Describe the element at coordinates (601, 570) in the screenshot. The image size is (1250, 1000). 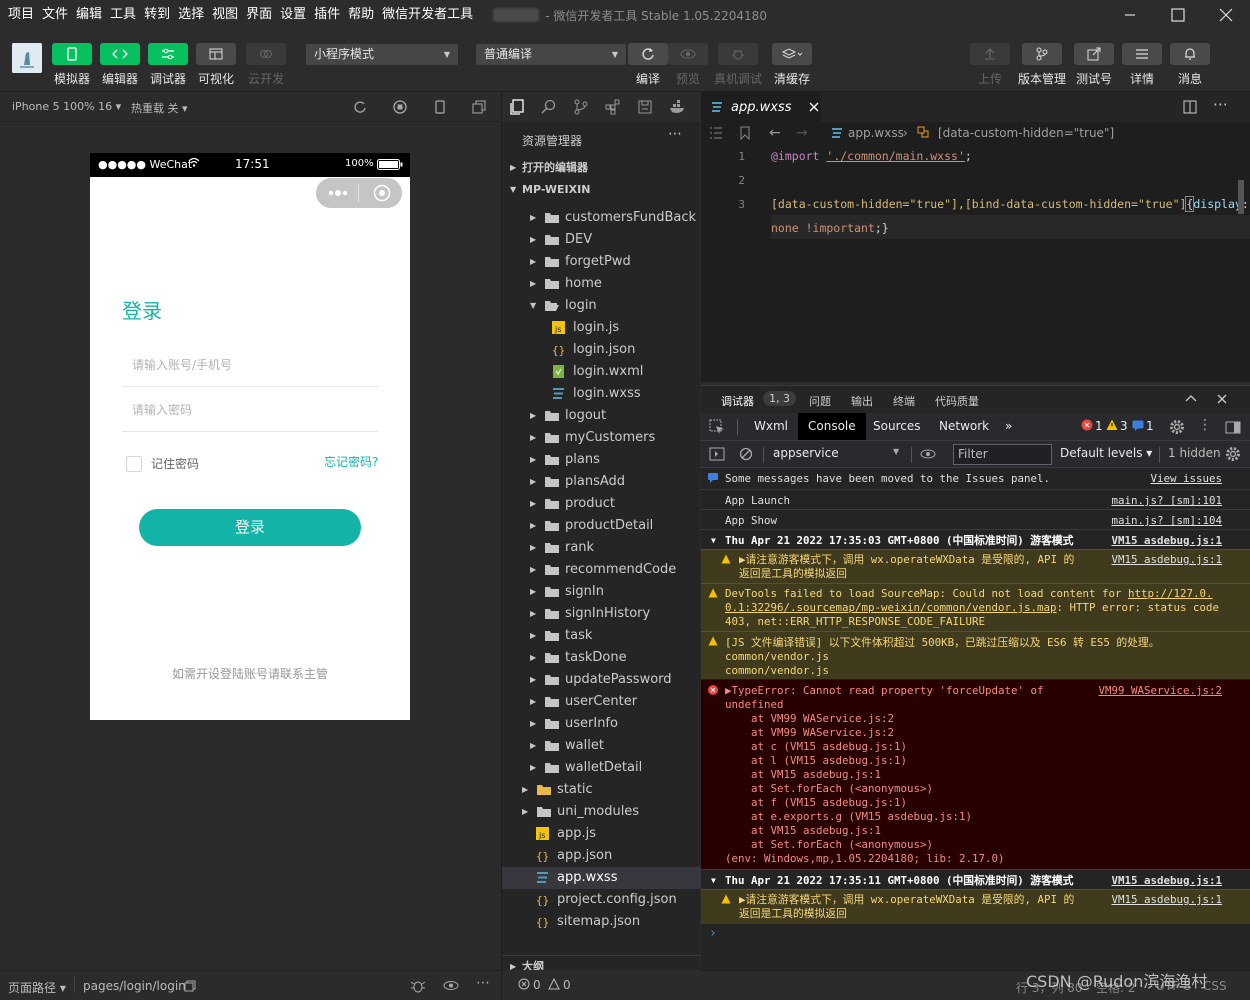
I see `folder-recommendcode: ▶ recommendCode` at that location.